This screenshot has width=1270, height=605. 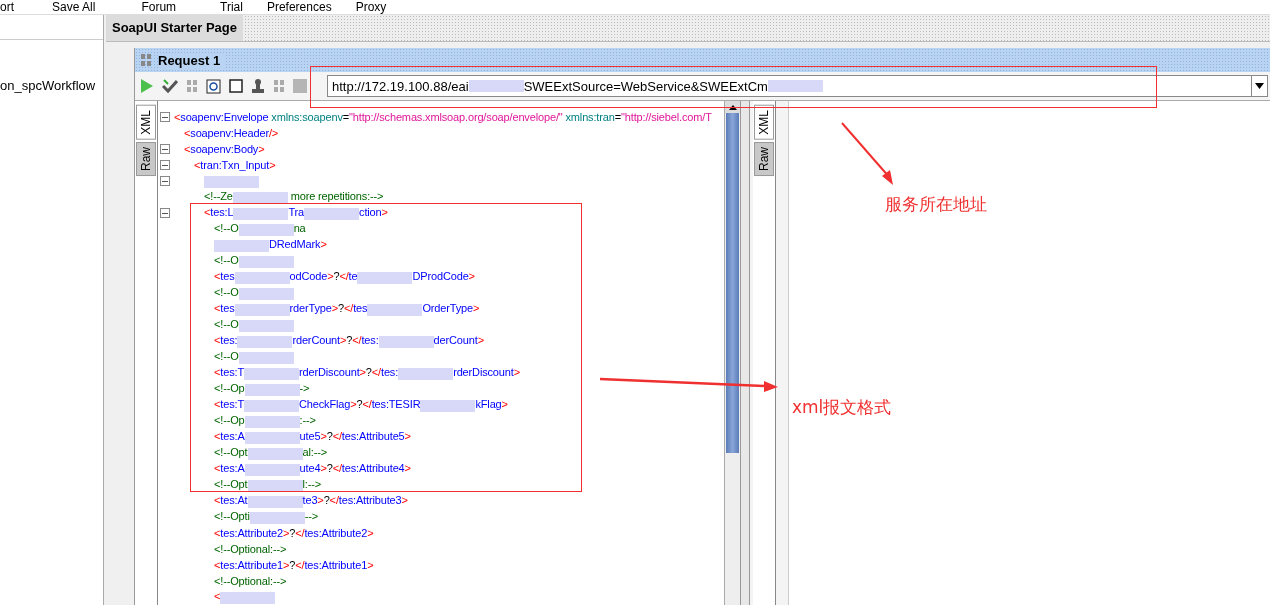 I want to click on response-view-tab: XML, so click(x=764, y=122).